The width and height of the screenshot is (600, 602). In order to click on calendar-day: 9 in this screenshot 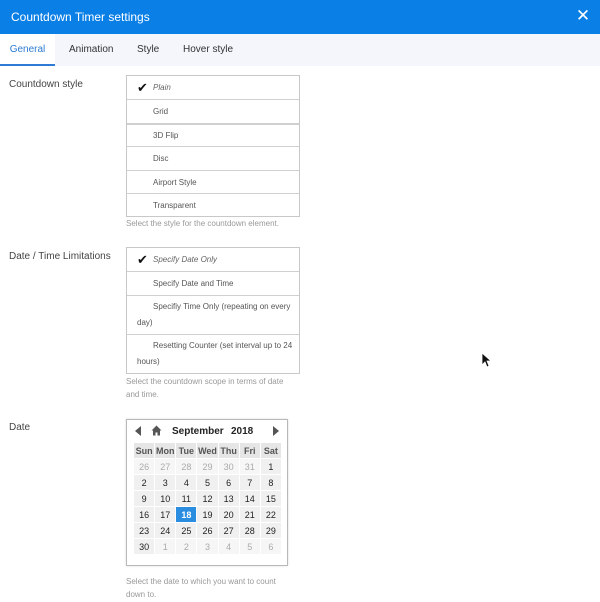, I will do `click(144, 498)`.